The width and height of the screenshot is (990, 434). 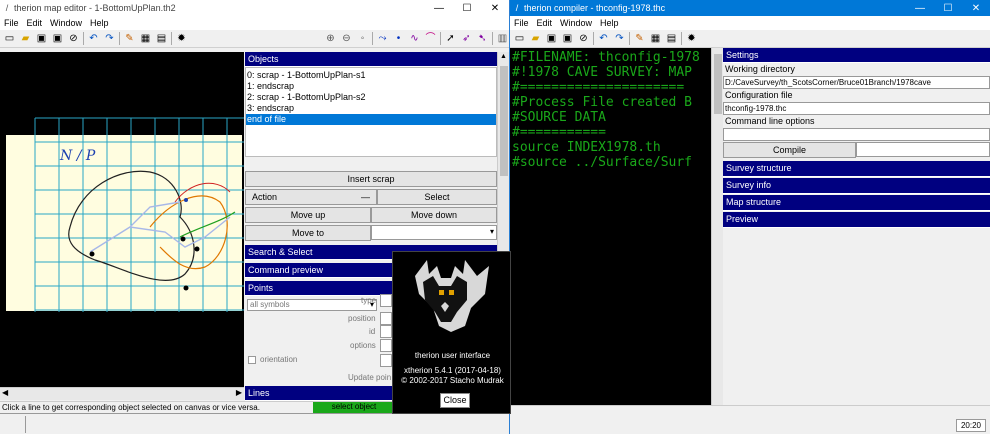 What do you see at coordinates (363, 345) in the screenshot?
I see `options-label: options` at bounding box center [363, 345].